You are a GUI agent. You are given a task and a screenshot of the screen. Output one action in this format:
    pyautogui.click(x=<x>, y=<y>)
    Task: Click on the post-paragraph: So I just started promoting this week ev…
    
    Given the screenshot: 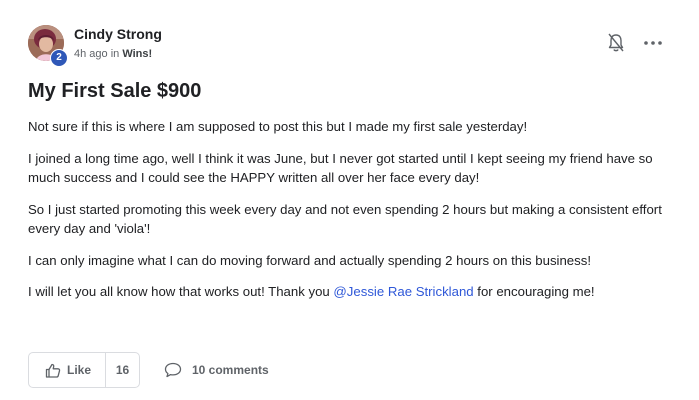 What is the action you would take?
    pyautogui.click(x=345, y=219)
    